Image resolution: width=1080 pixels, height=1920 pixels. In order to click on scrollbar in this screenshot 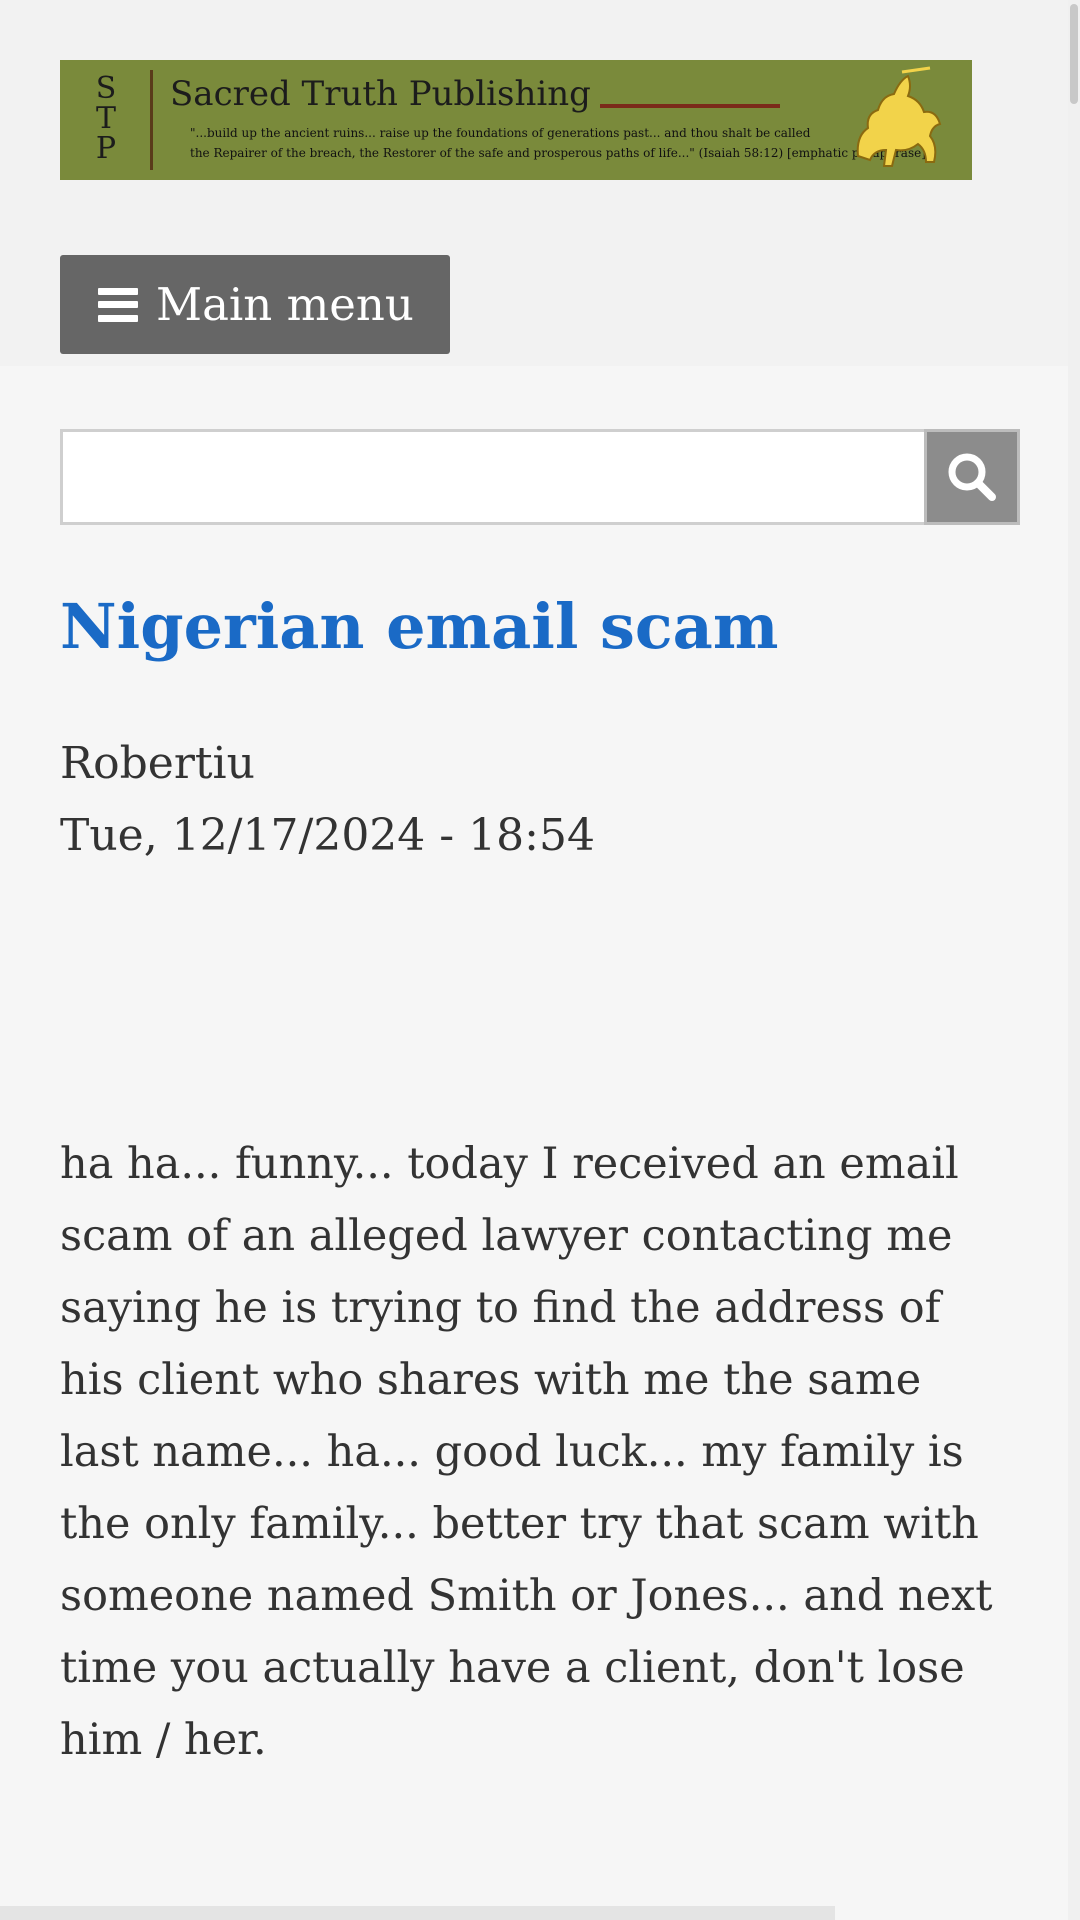, I will do `click(1074, 960)`.